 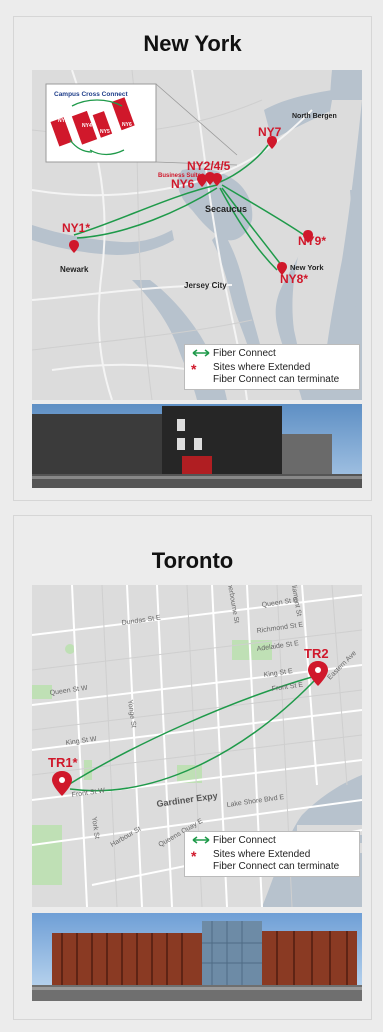 I want to click on place-newark: Newark, so click(x=74, y=269).